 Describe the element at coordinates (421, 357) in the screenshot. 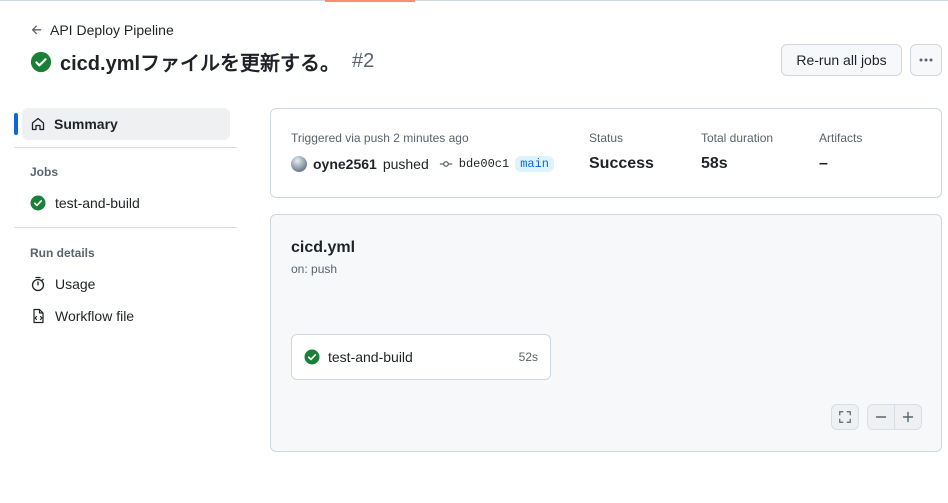

I see `job-node-test-and-build: test-and-build 52s` at that location.